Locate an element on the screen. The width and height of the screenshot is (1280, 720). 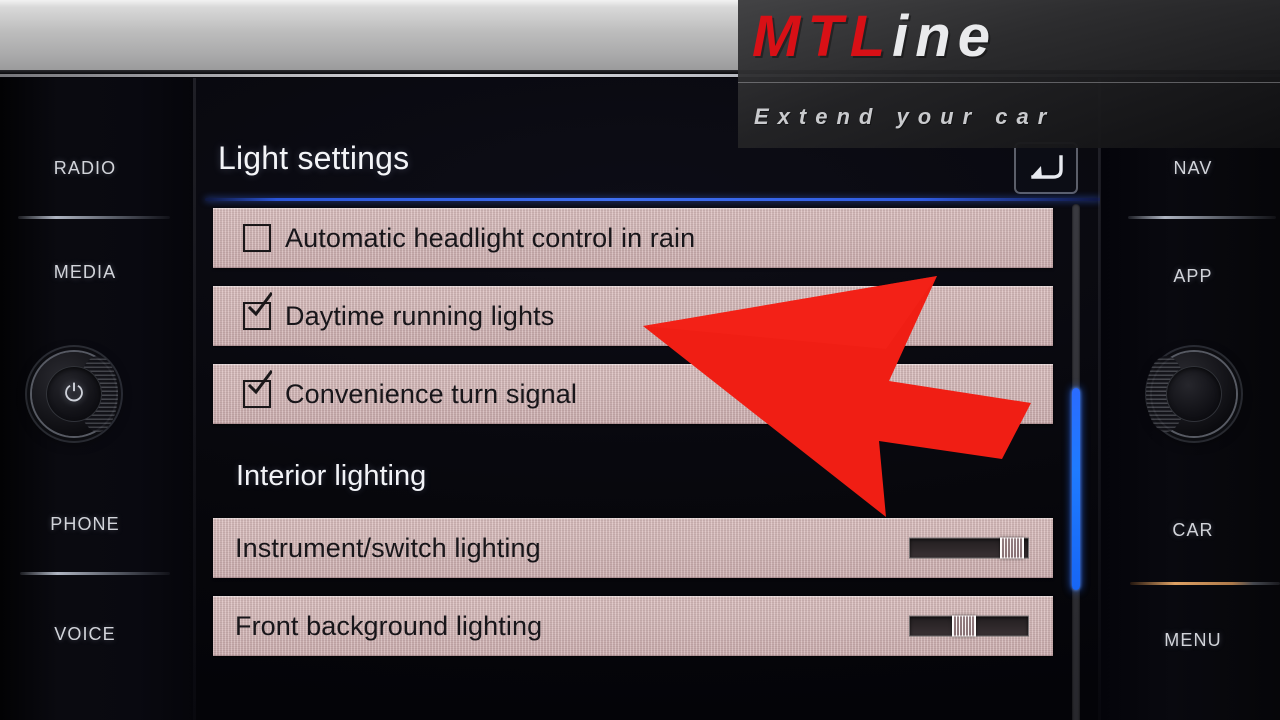
power-icon: ⏻ is located at coordinates (74, 393).